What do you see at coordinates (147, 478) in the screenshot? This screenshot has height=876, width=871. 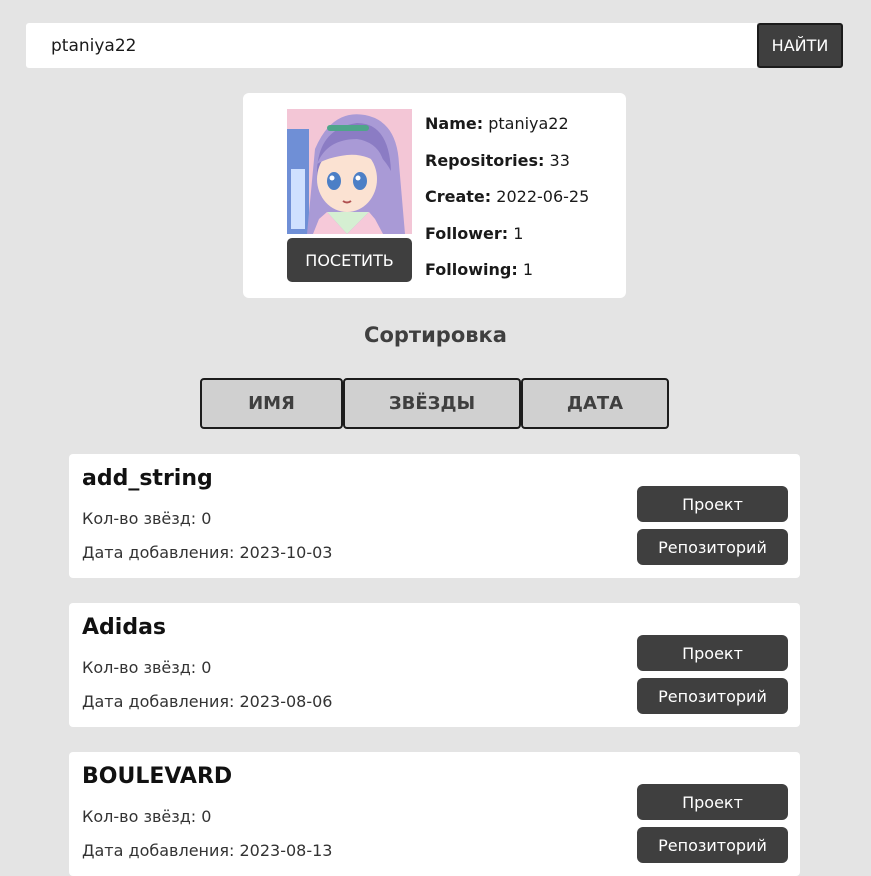 I see `repo-name: add_string` at bounding box center [147, 478].